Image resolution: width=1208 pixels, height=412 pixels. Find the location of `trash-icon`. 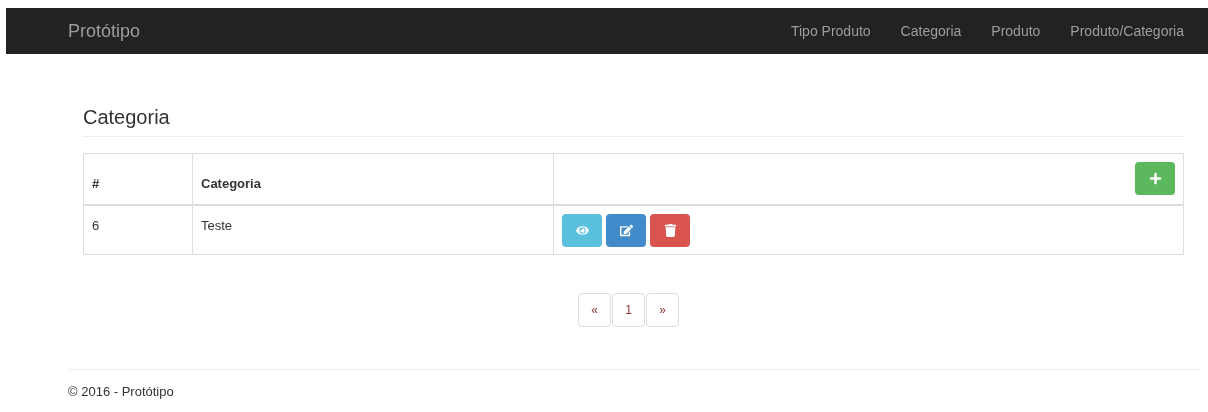

trash-icon is located at coordinates (670, 230).